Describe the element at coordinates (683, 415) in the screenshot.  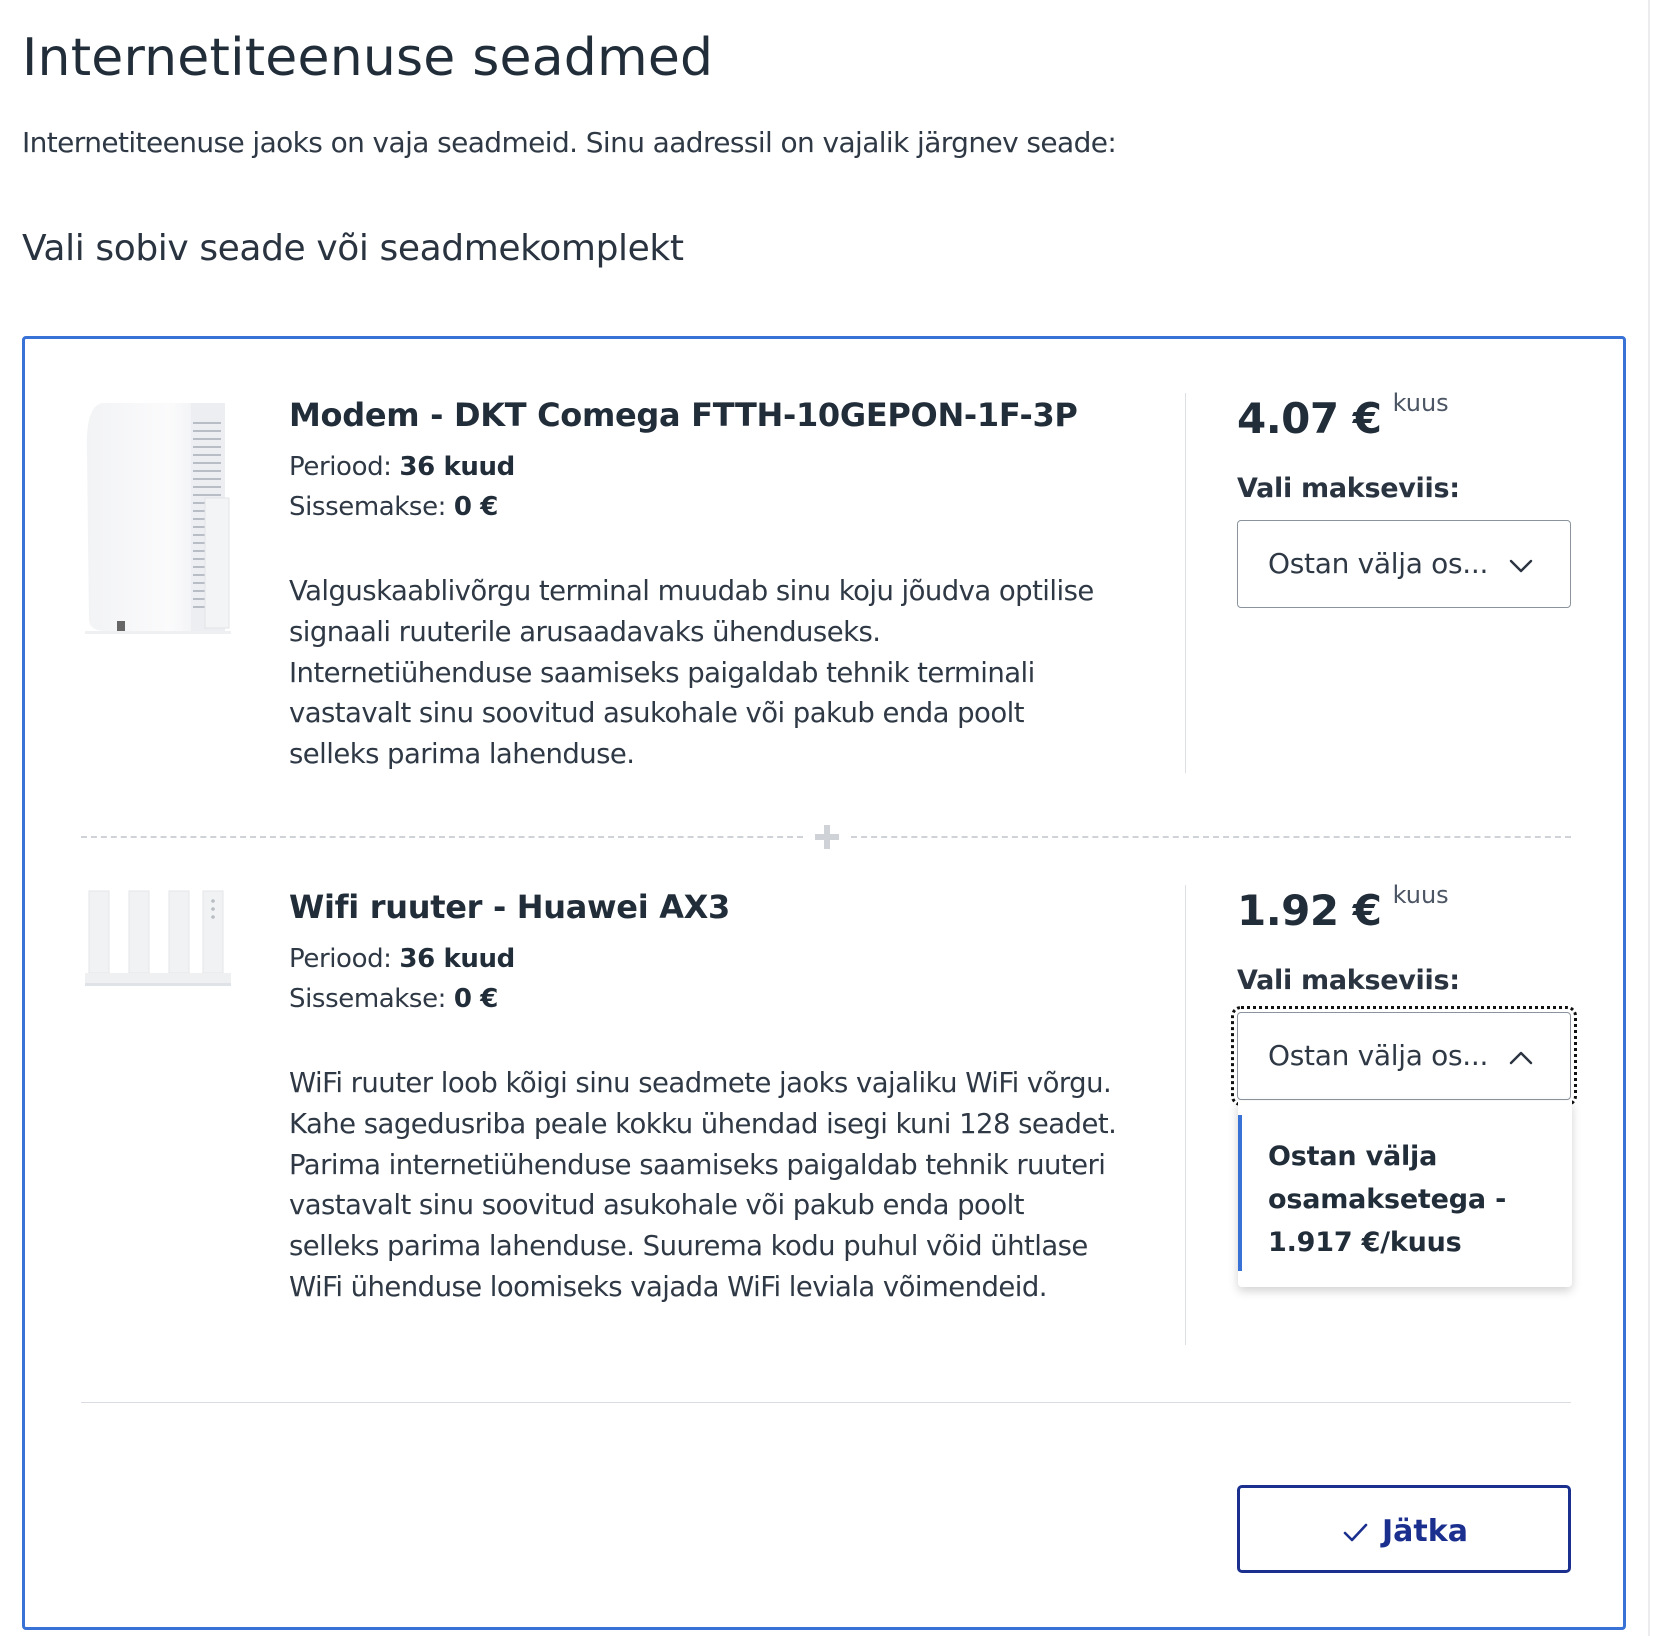
I see `device-name: Modem - DKT Comega FTTH-10GEPON-1F-3P` at that location.